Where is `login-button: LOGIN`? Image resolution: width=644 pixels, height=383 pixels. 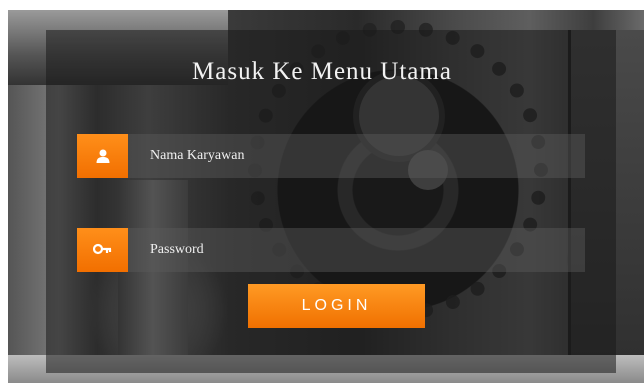 login-button: LOGIN is located at coordinates (336, 306).